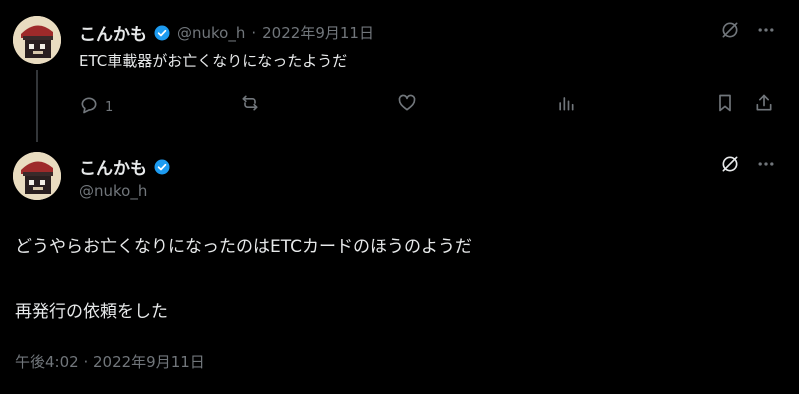 This screenshot has width=799, height=394. What do you see at coordinates (110, 361) in the screenshot?
I see `tweet2-timestamp: 午後4:02 · 2022年9月11日` at bounding box center [110, 361].